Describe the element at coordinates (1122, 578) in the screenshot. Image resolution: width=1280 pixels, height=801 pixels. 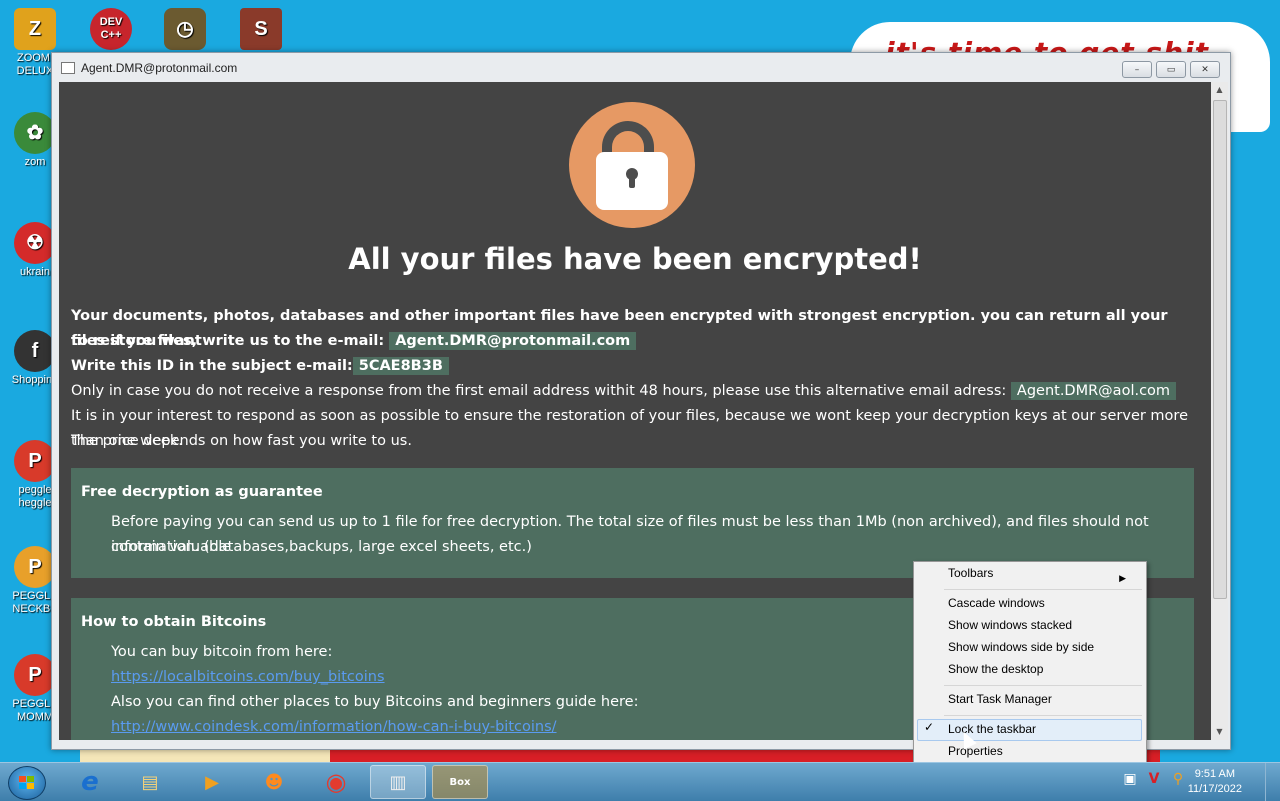
I see `submenu-arrow-icon: ▶` at that location.